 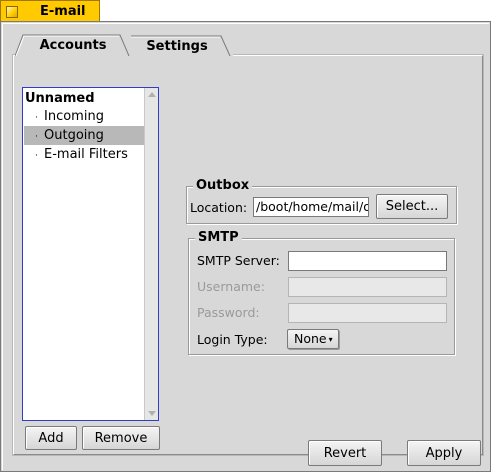 What do you see at coordinates (12, 11) in the screenshot?
I see `close-icon` at bounding box center [12, 11].